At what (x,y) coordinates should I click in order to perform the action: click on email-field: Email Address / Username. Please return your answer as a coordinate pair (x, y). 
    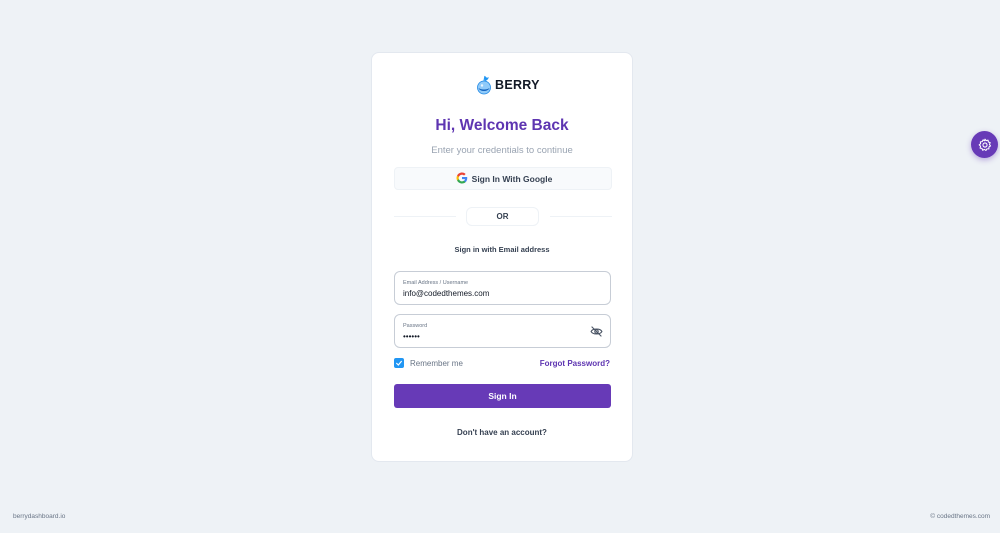
    Looking at the image, I should click on (502, 288).